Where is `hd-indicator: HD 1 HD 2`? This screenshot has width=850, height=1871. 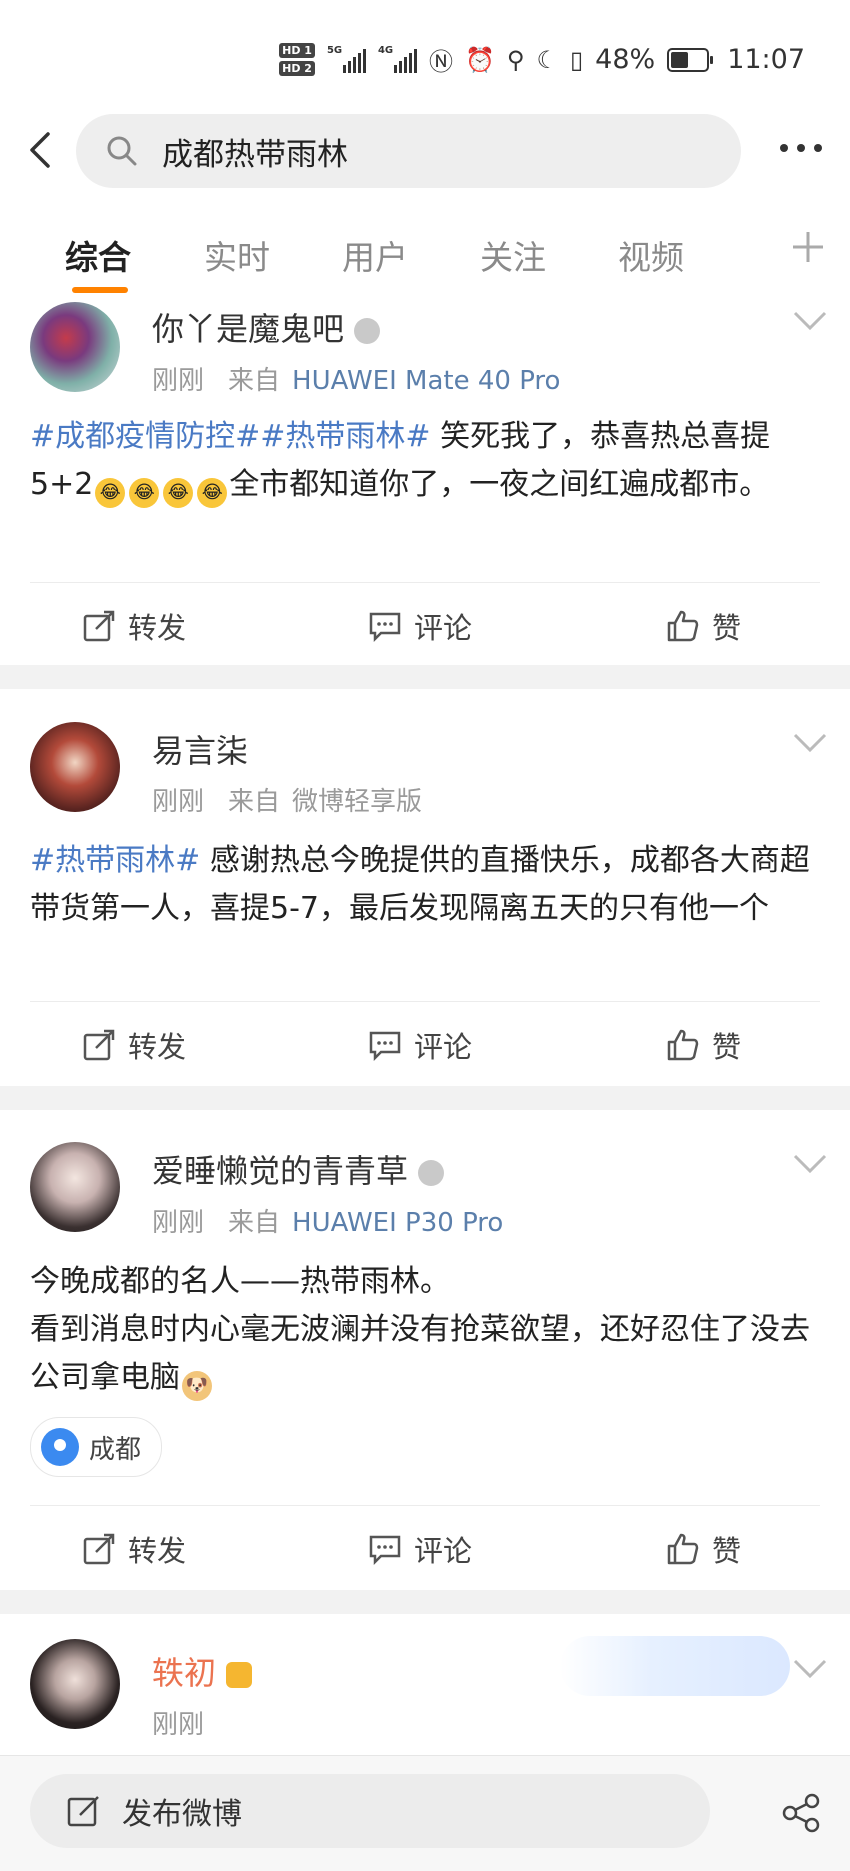 hd-indicator: HD 1 HD 2 is located at coordinates (297, 59).